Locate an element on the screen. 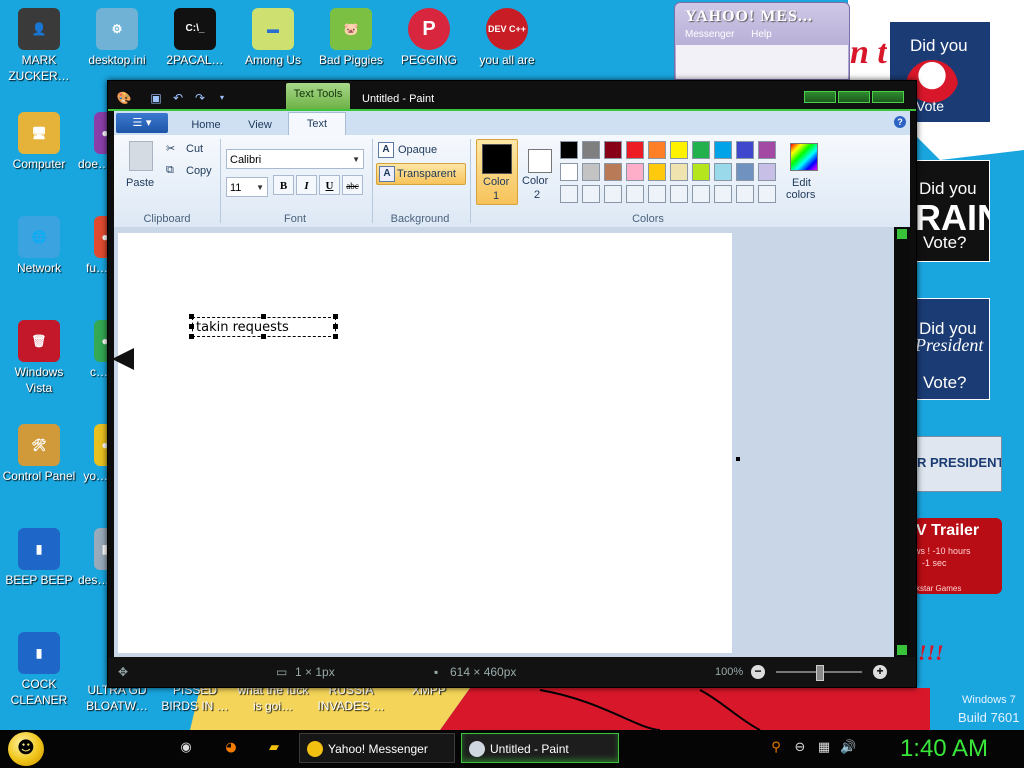  italic-button: I is located at coordinates (306, 185).